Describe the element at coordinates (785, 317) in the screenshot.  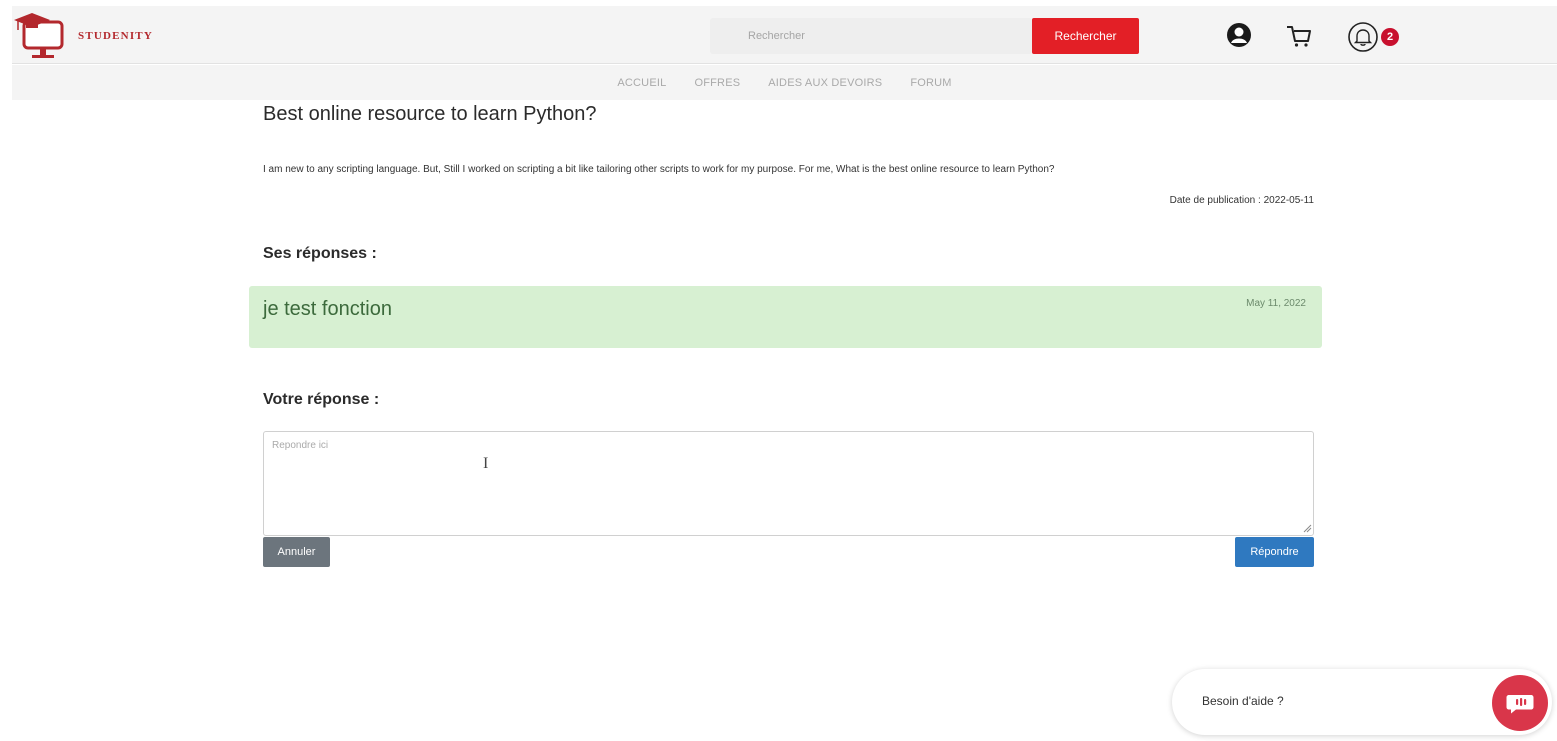
I see `answer-card: je test fonction May 11, 2022` at that location.